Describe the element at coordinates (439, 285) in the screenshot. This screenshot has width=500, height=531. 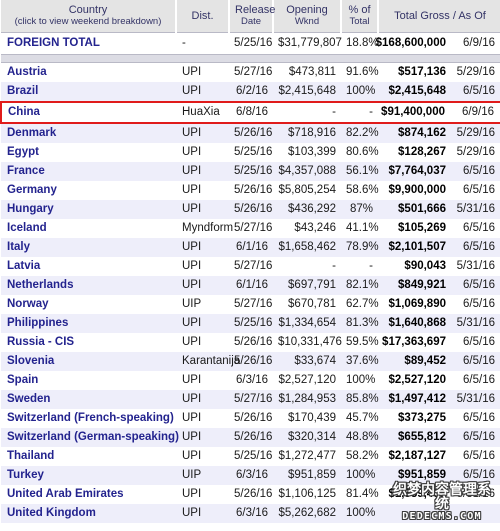
I see `total-gross-as-of-cell: $849,921 6/5/16` at that location.